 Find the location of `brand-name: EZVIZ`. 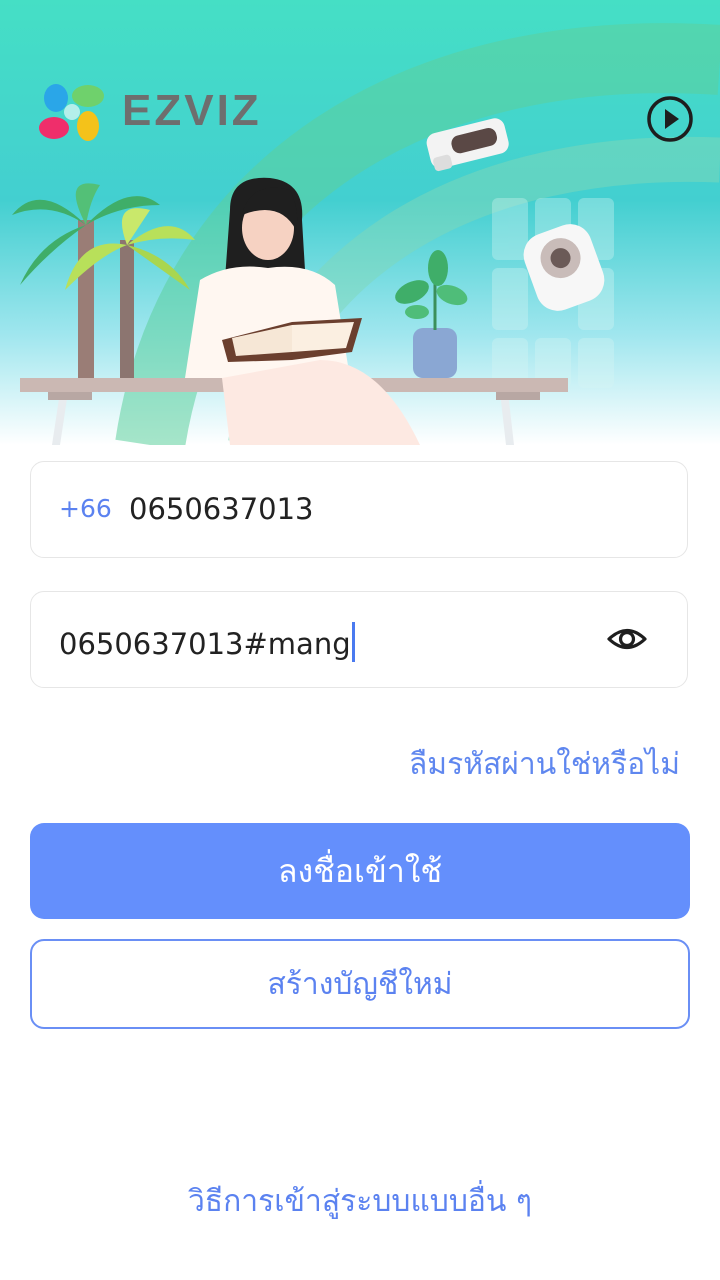

brand-name: EZVIZ is located at coordinates (192, 110).